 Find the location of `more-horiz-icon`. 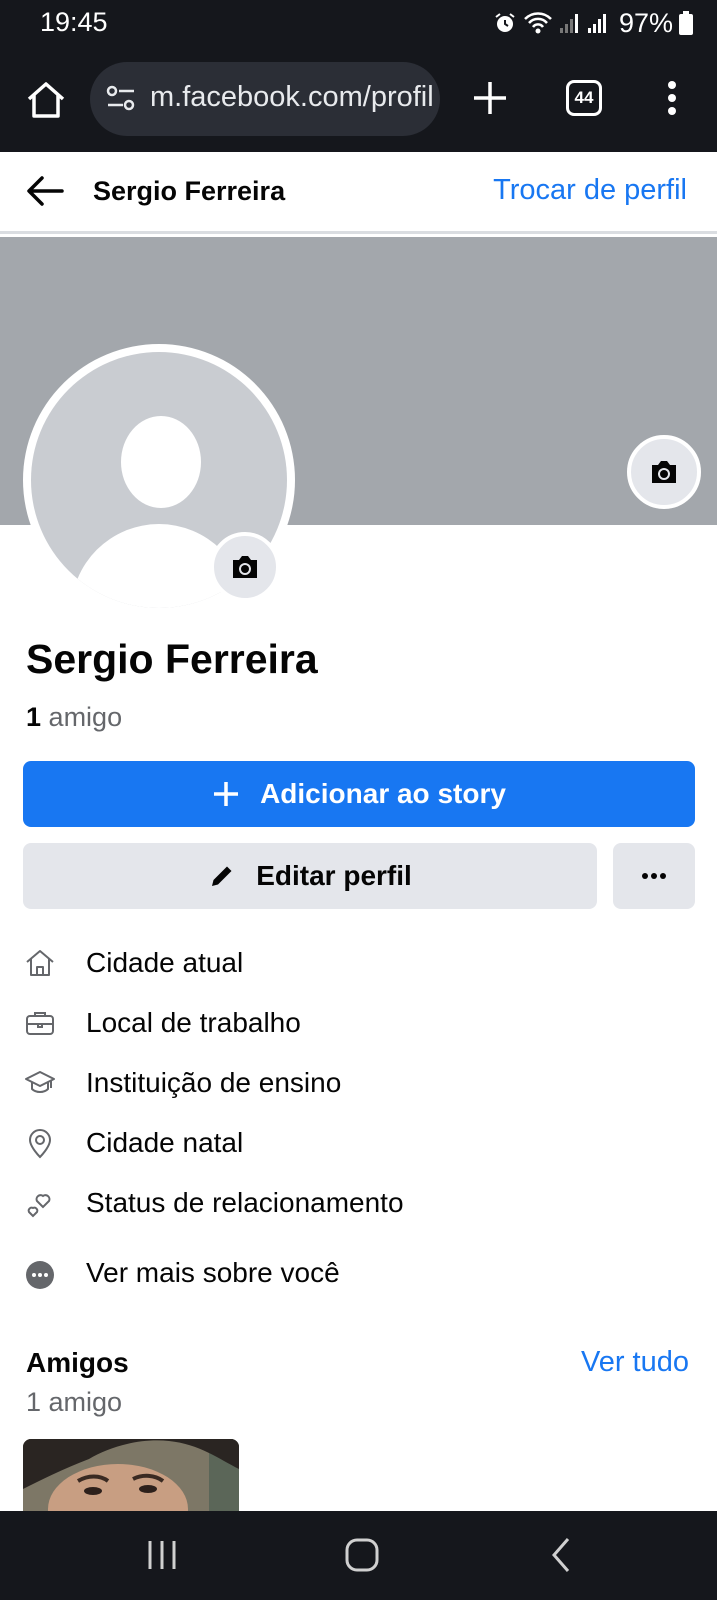

more-horiz-icon is located at coordinates (654, 876).